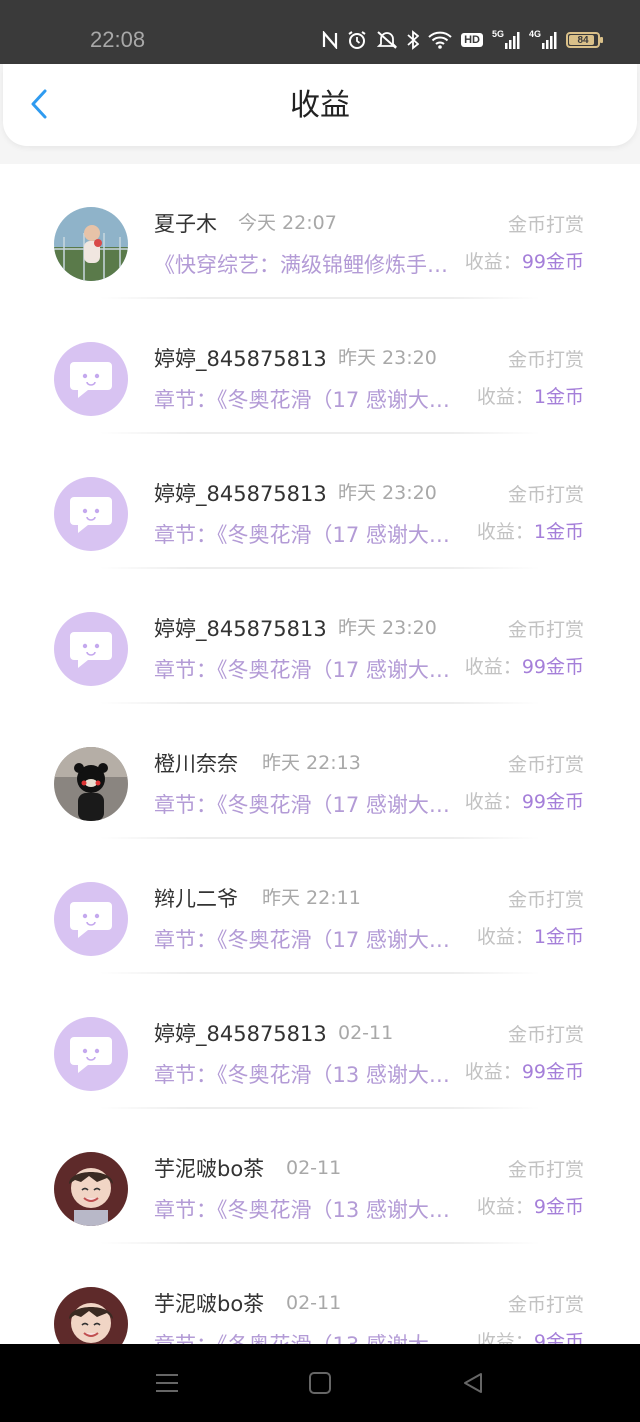 The image size is (640, 1422). Describe the element at coordinates (196, 764) in the screenshot. I see `user-name: 橙川奈奈` at that location.